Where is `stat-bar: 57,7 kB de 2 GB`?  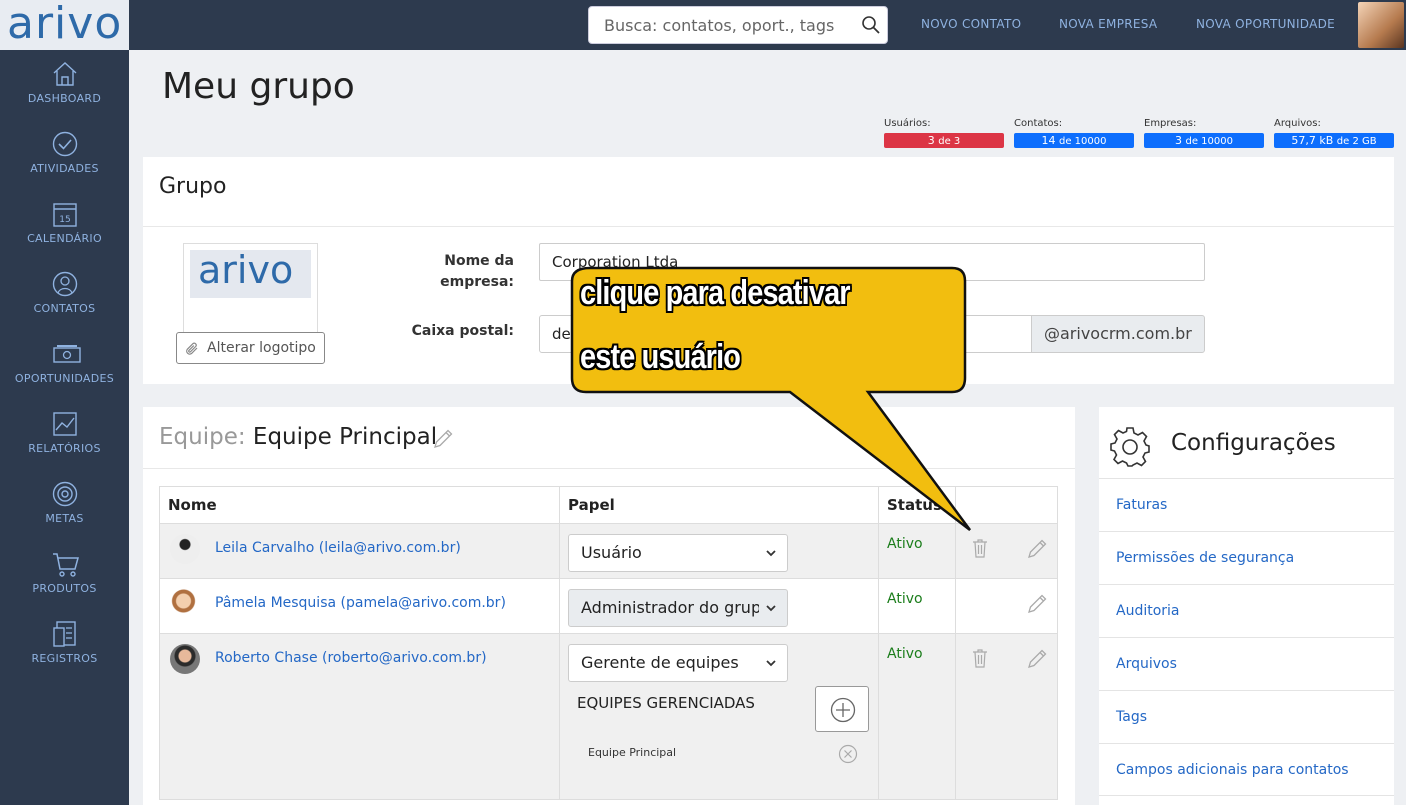
stat-bar: 57,7 kB de 2 GB is located at coordinates (1334, 140).